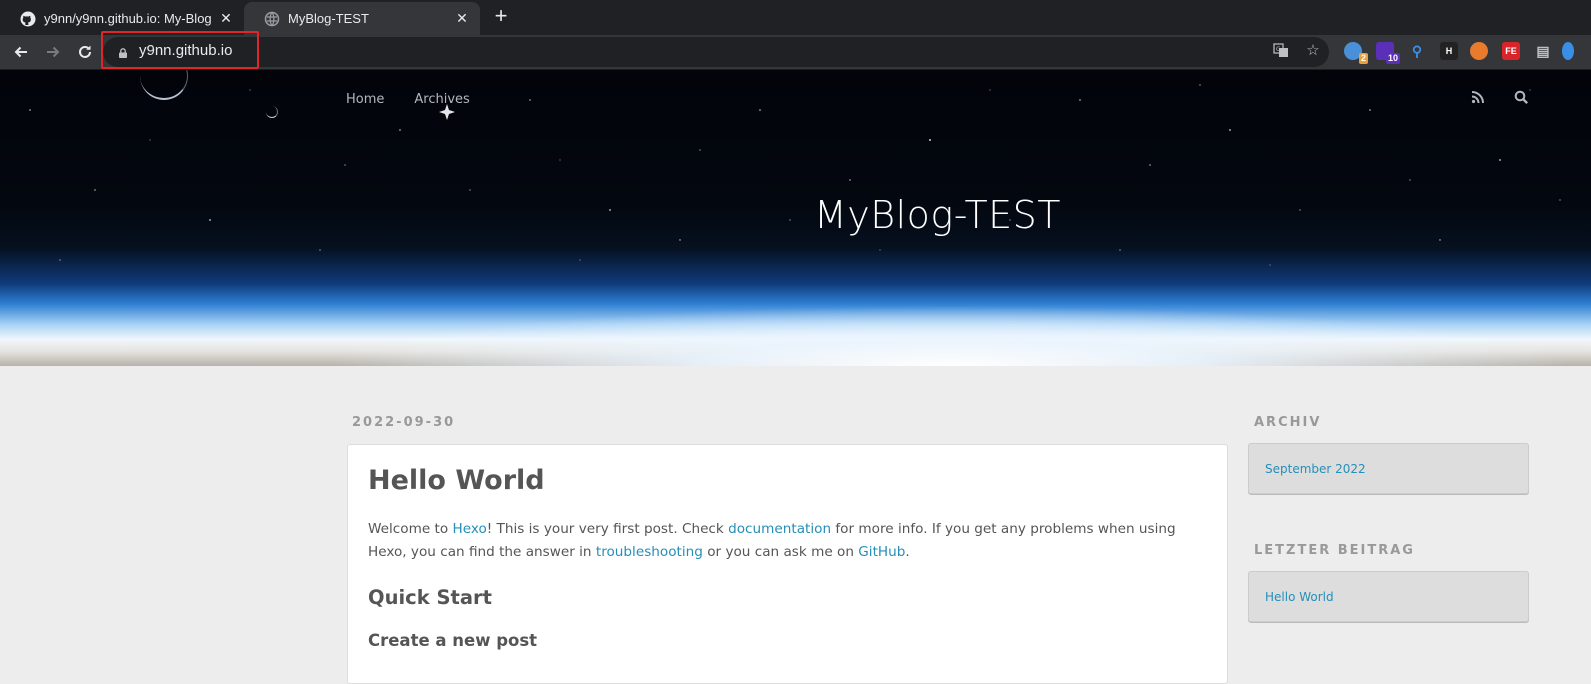 The image size is (1591, 684). I want to click on archive-widget: September 2022, so click(1388, 468).